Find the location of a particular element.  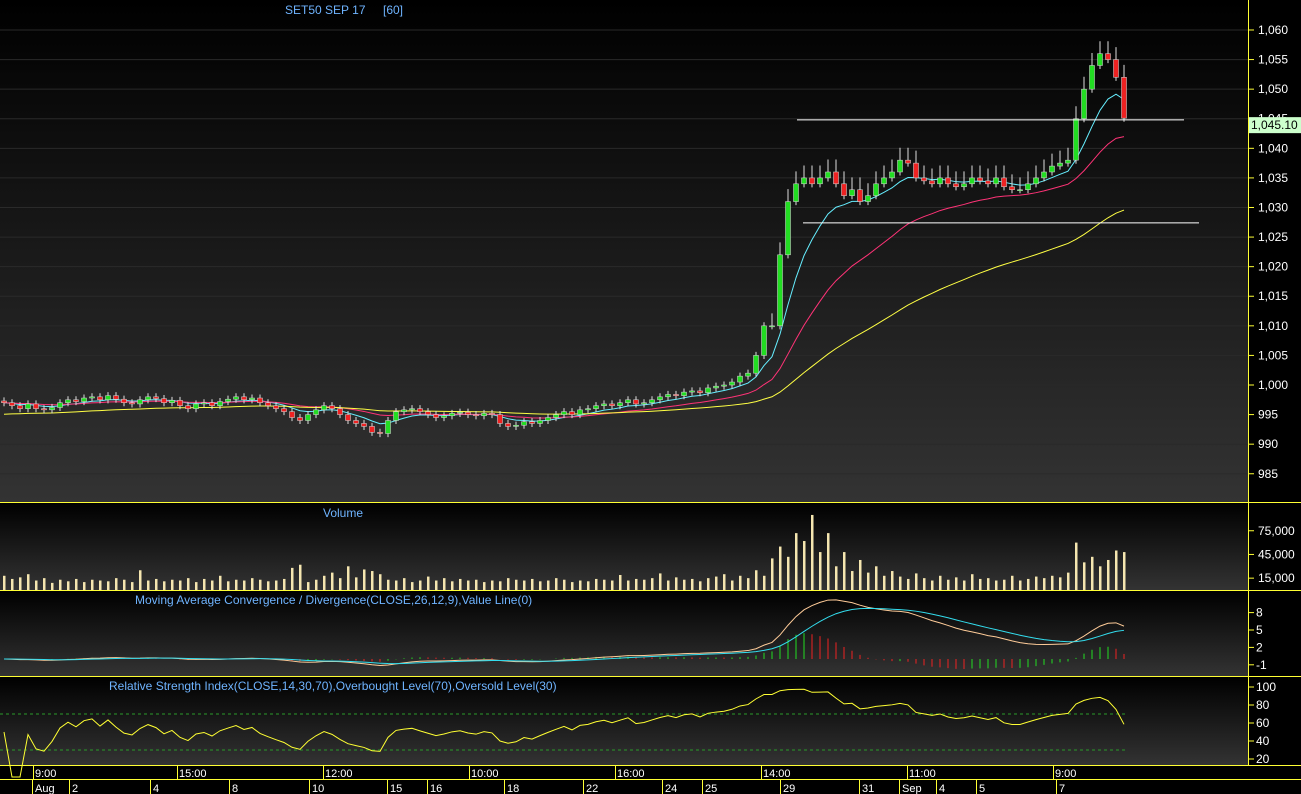

date-label: 5 is located at coordinates (982, 788).